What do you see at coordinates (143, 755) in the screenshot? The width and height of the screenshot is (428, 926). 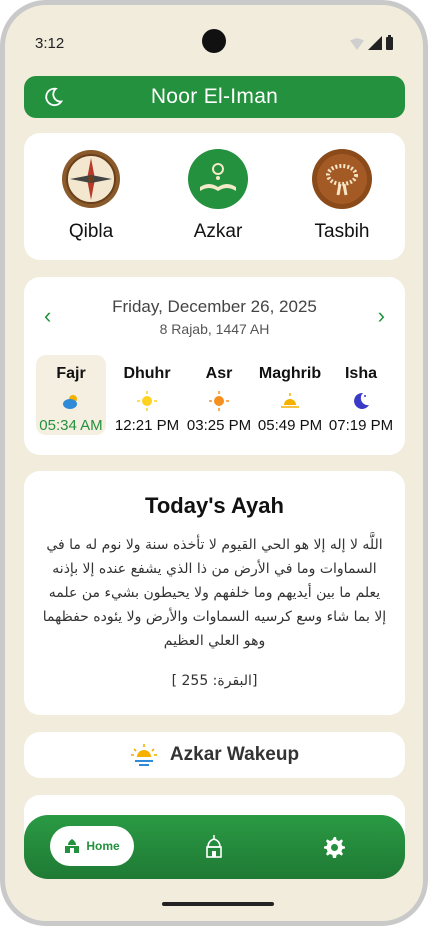 I see `sunrise-icon` at bounding box center [143, 755].